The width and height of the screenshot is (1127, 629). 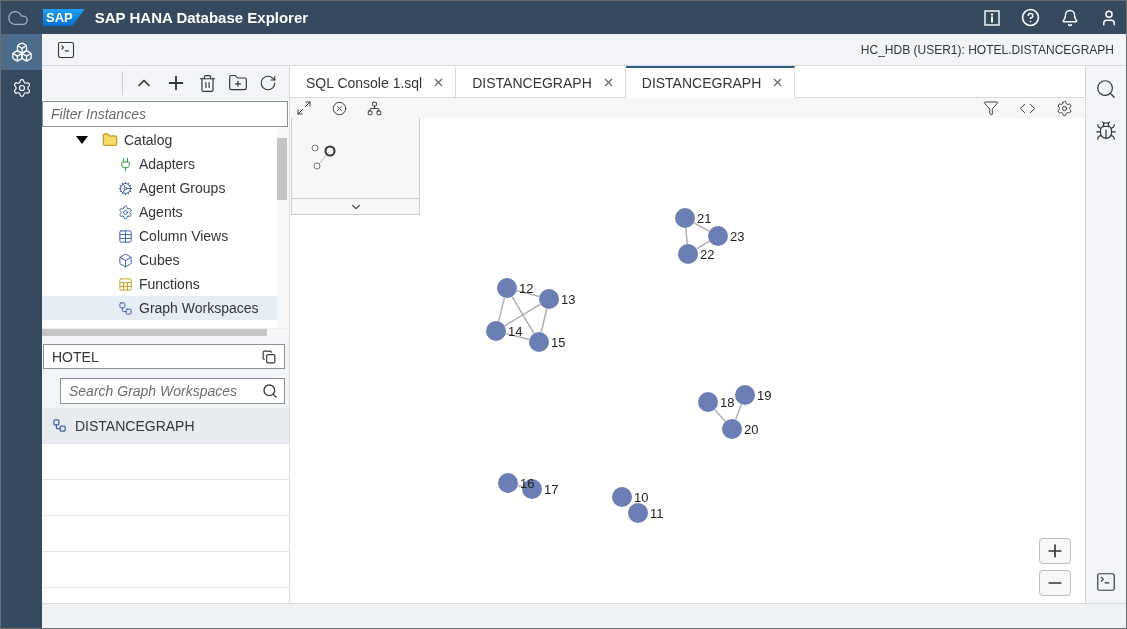 What do you see at coordinates (710, 82) in the screenshot?
I see `editor-tab: DISTANCEGRAPH` at bounding box center [710, 82].